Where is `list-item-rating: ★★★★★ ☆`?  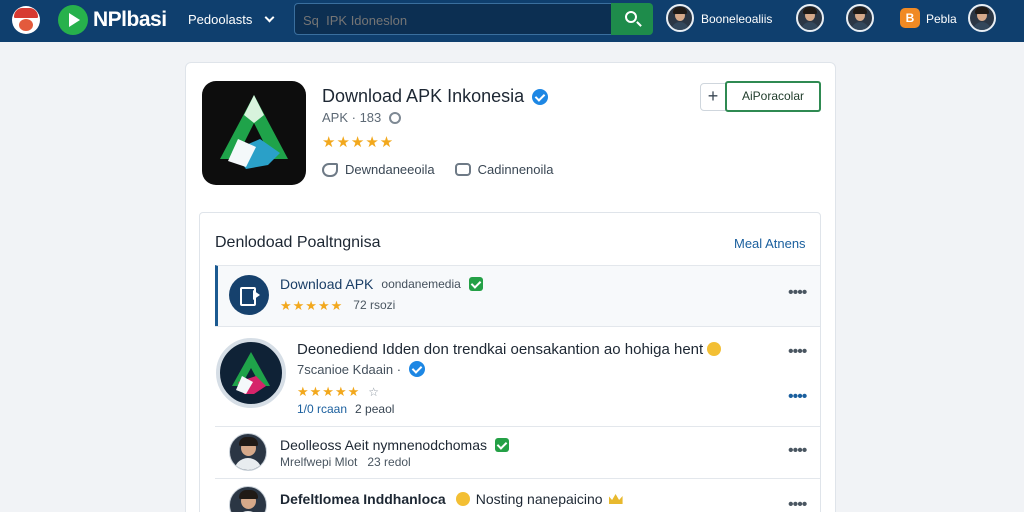 list-item-rating: ★★★★★ ☆ is located at coordinates (338, 392).